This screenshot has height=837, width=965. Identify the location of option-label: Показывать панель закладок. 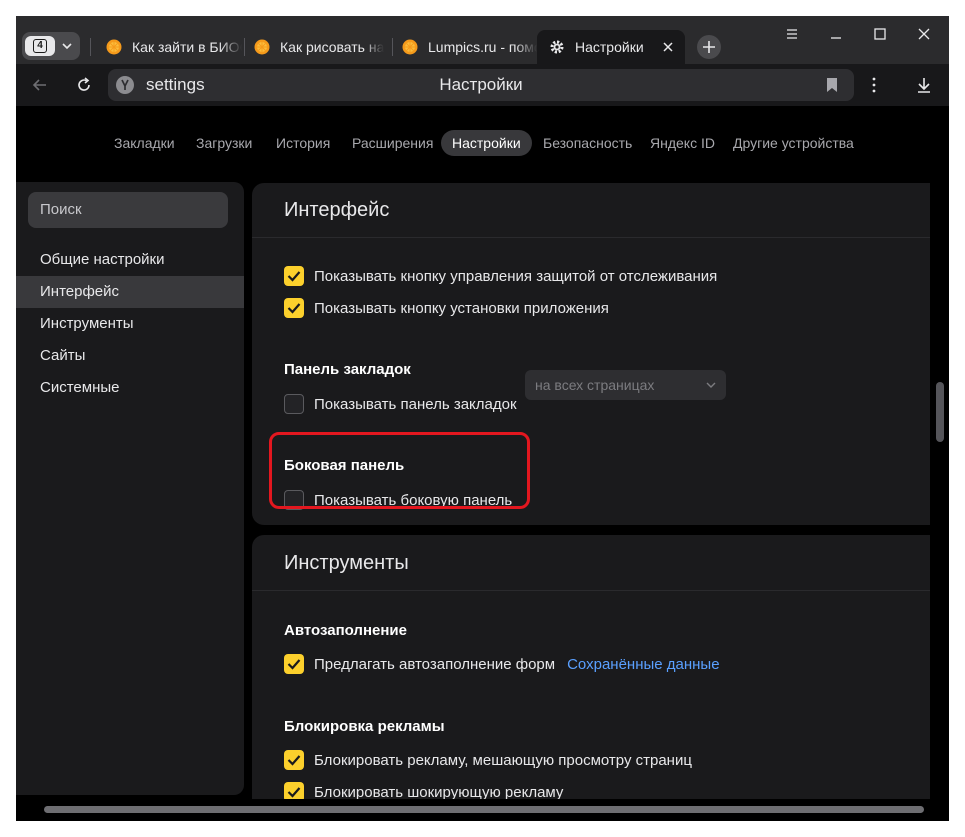
(415, 404).